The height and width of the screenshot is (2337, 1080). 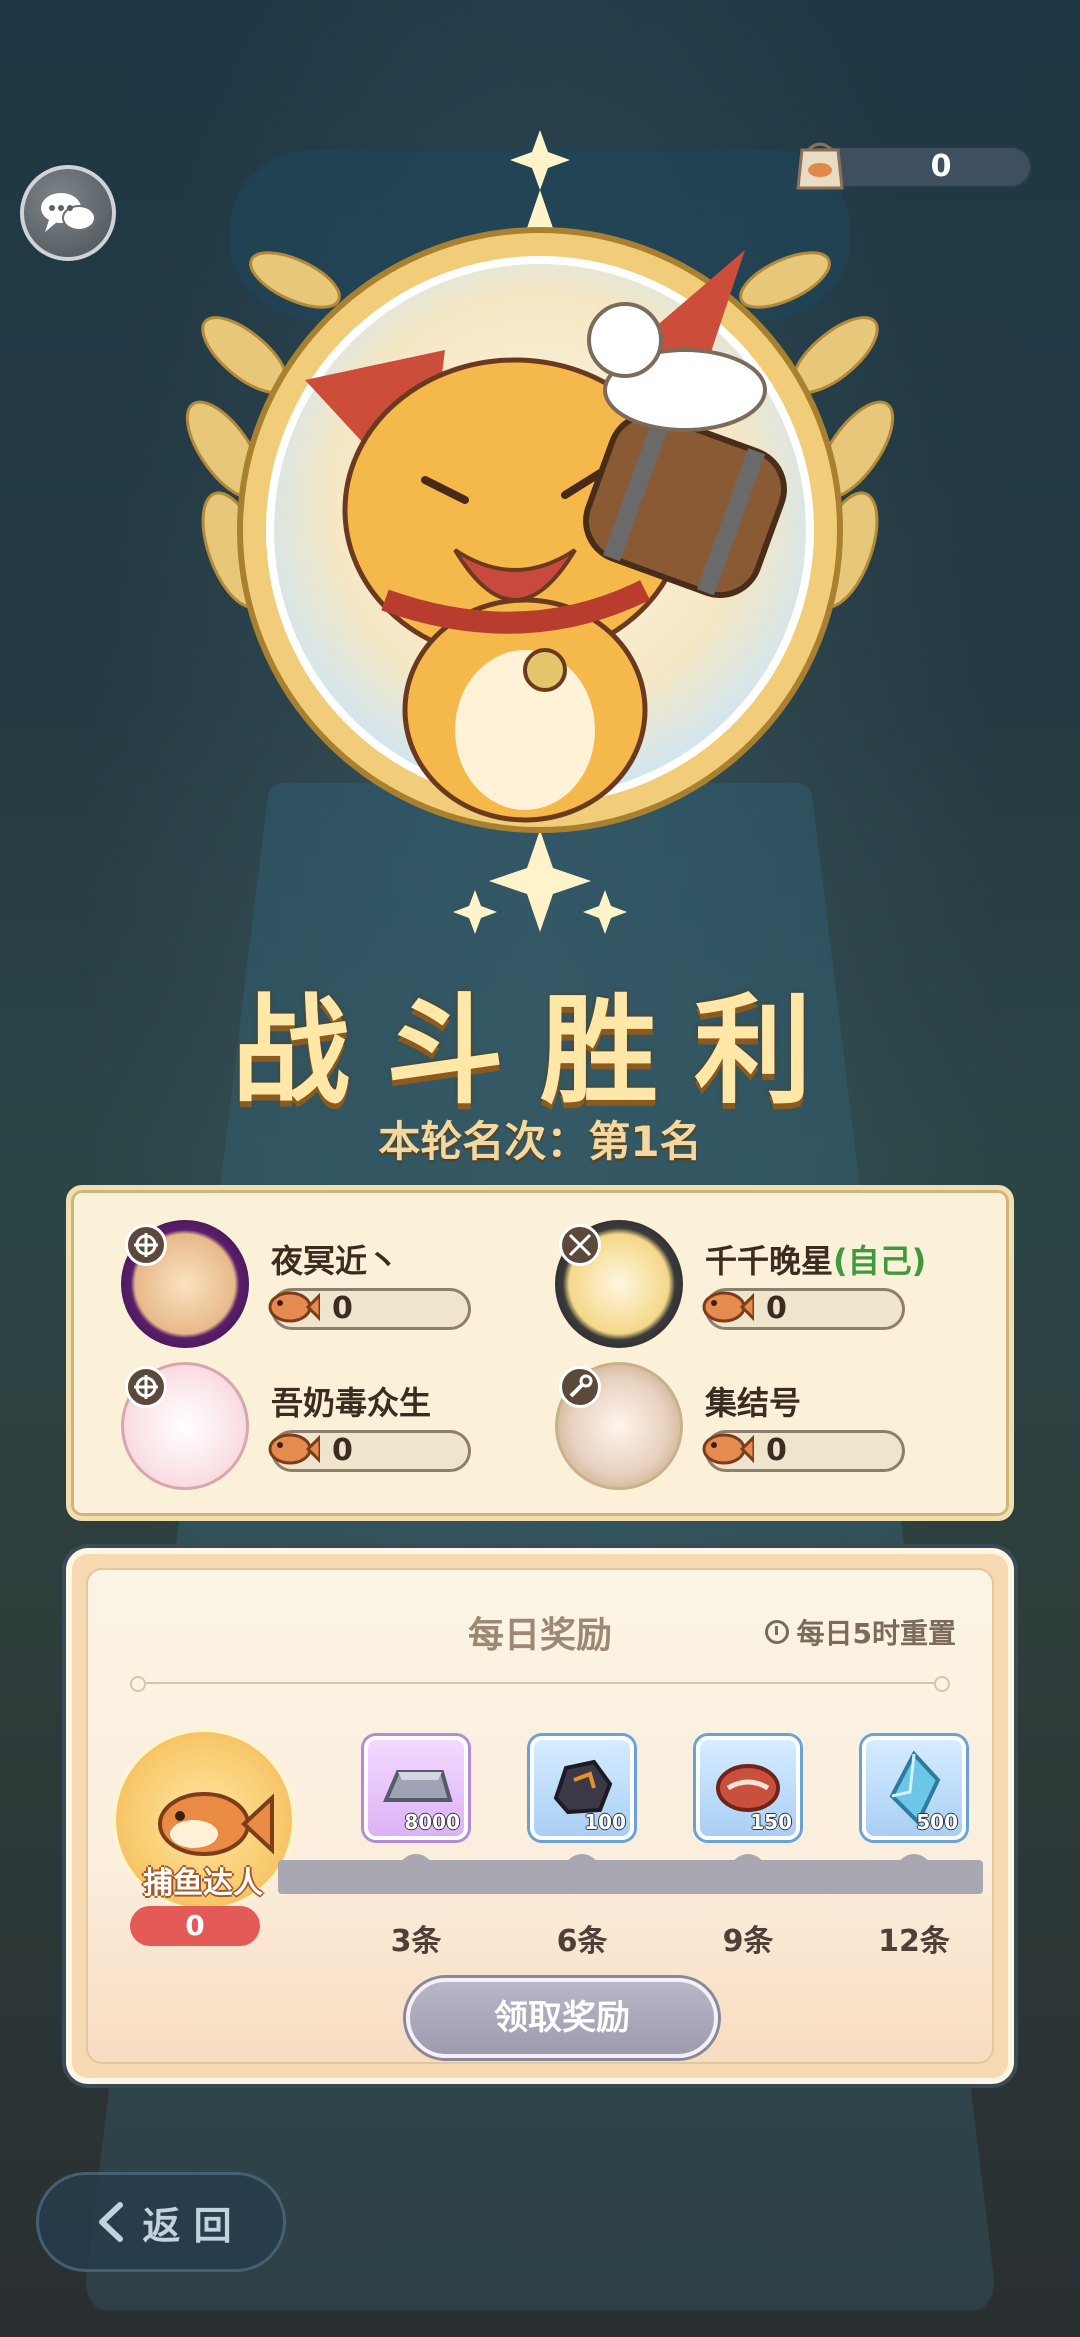 What do you see at coordinates (161, 2222) in the screenshot?
I see `back-button: 返 回` at bounding box center [161, 2222].